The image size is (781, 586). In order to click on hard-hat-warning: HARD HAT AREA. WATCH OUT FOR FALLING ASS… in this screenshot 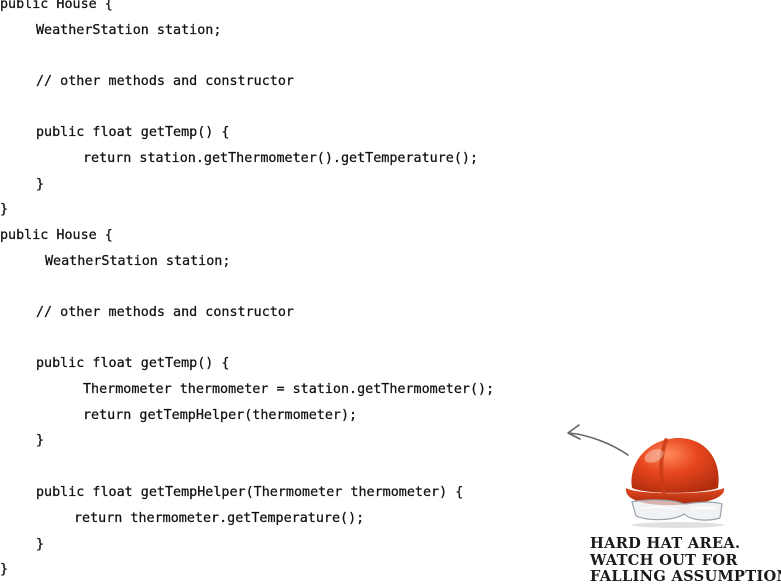, I will do `click(685, 560)`.